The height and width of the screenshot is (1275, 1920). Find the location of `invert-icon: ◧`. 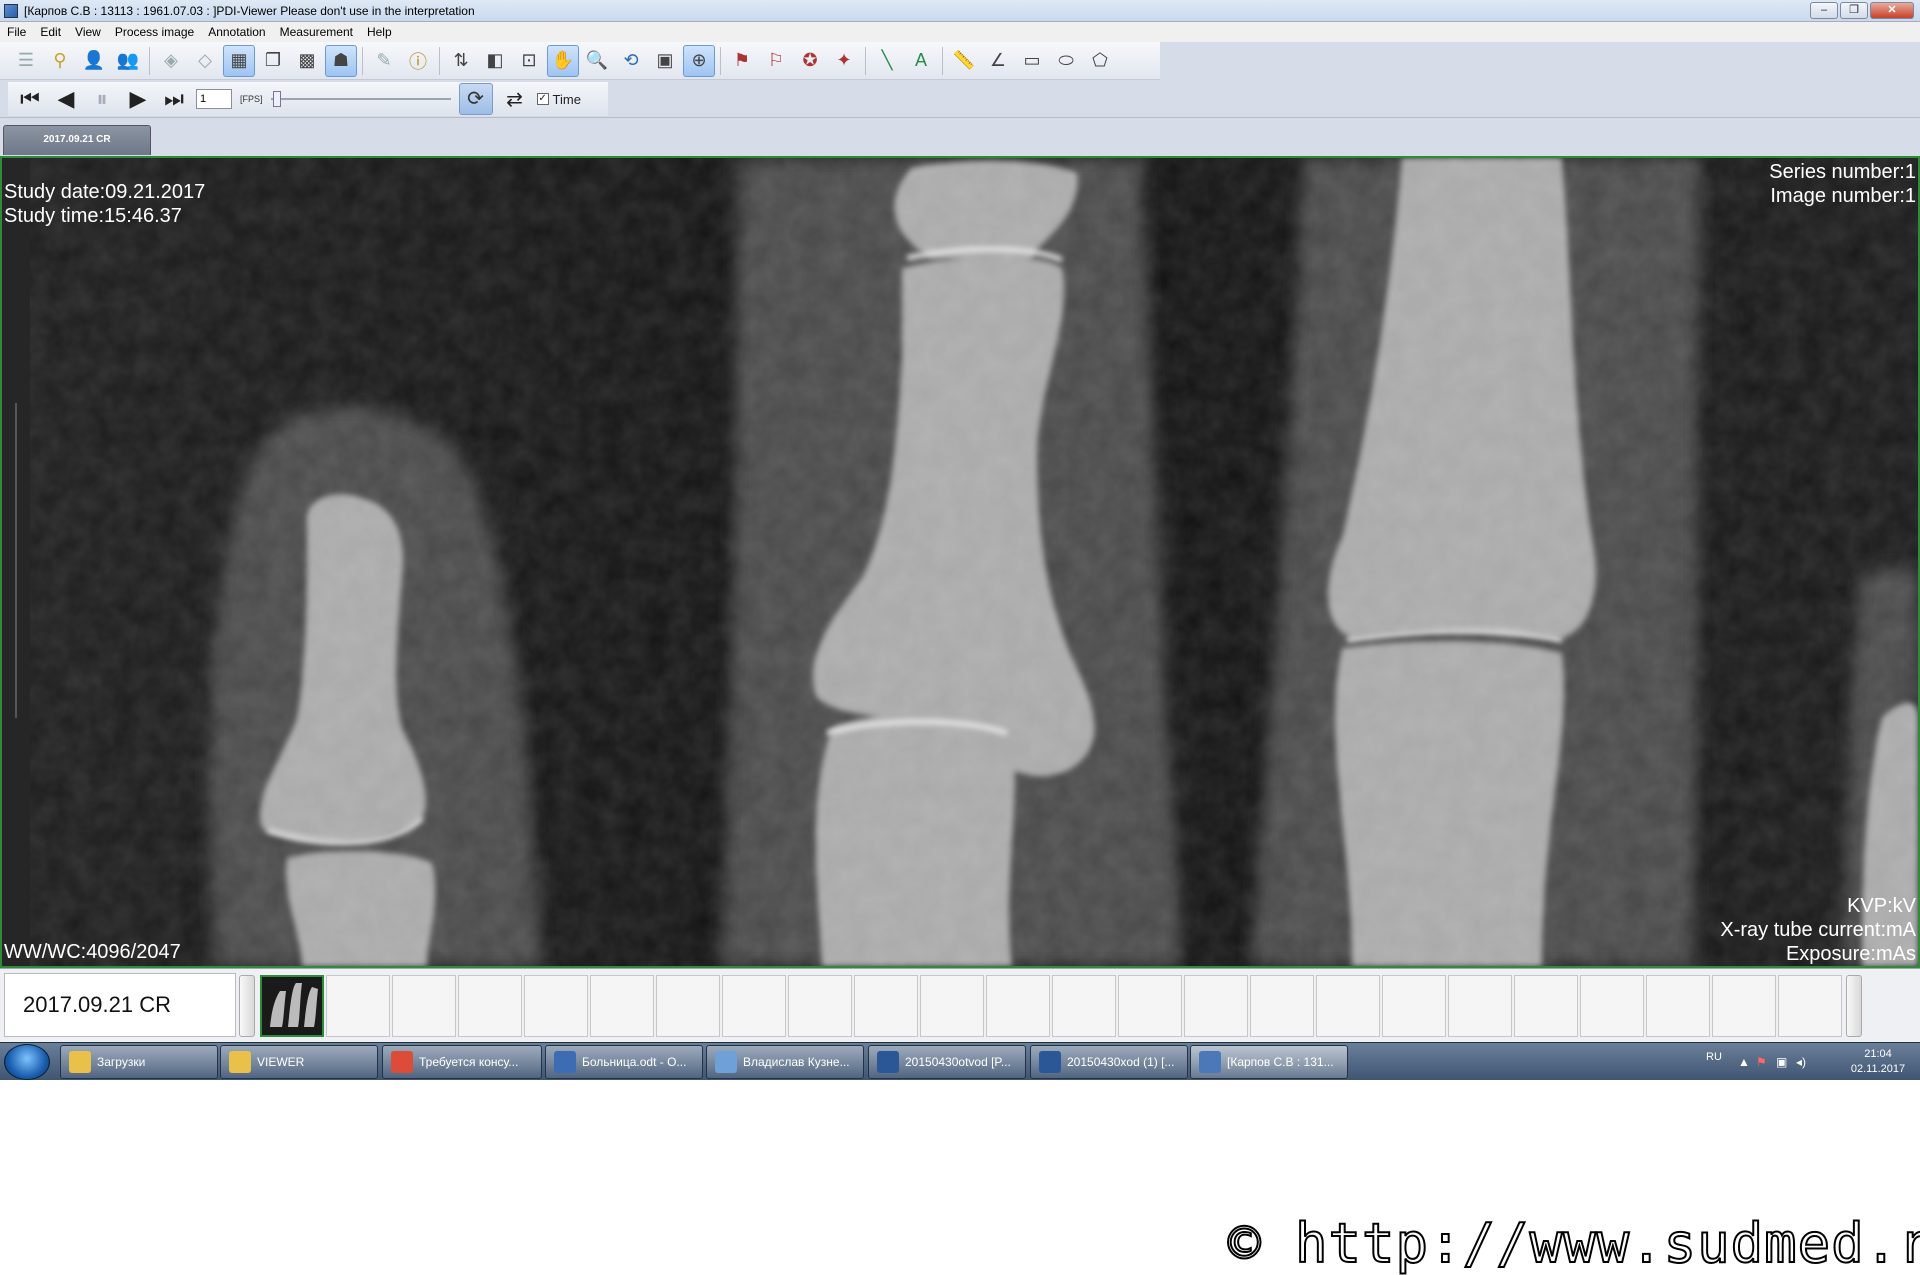

invert-icon: ◧ is located at coordinates (495, 61).